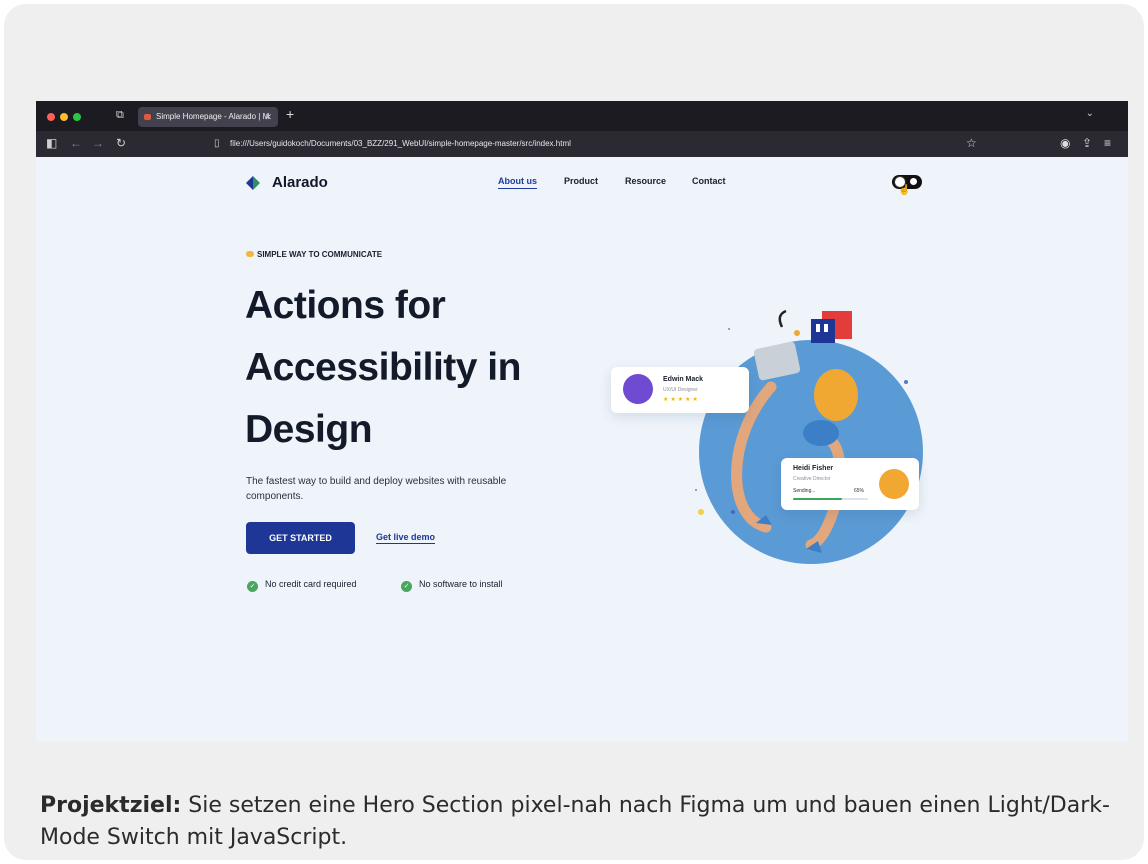 This screenshot has width=1148, height=864. I want to click on tab-title: Simple Homepage - Alarado | M, so click(213, 116).